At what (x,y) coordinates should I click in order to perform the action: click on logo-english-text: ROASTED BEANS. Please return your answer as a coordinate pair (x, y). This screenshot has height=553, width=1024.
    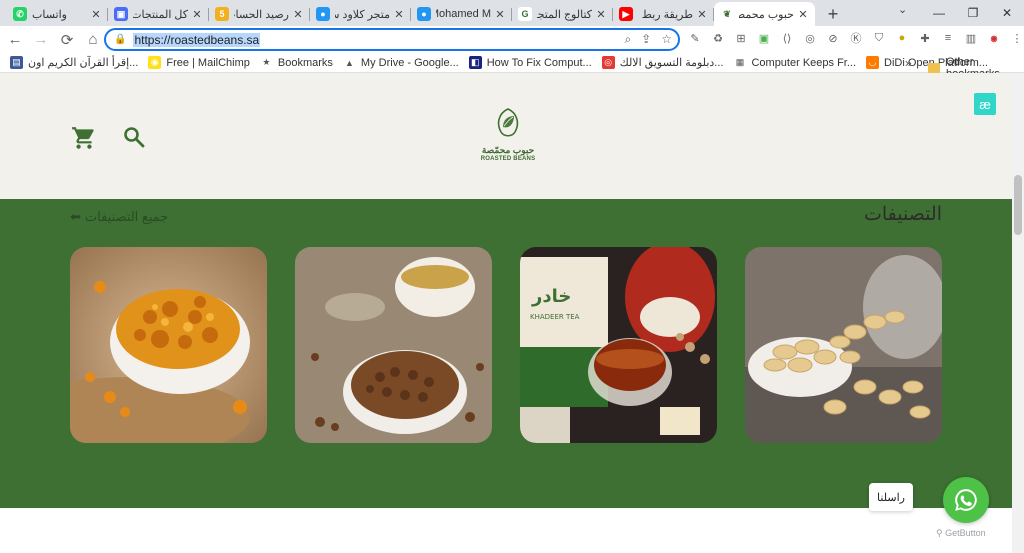
    Looking at the image, I should click on (508, 159).